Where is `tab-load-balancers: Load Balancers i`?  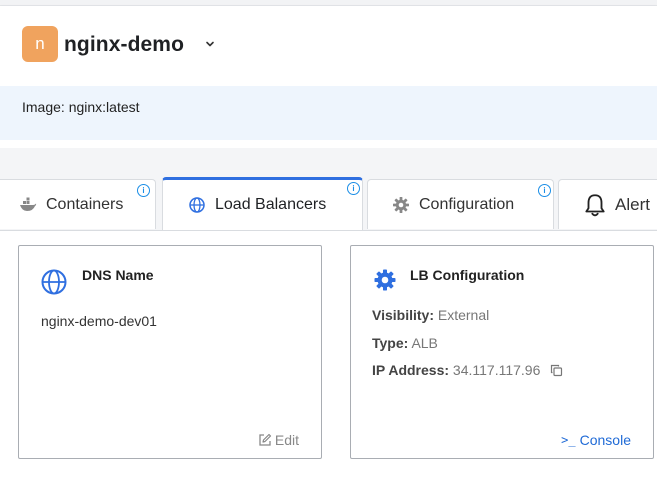 tab-load-balancers: Load Balancers i is located at coordinates (262, 203).